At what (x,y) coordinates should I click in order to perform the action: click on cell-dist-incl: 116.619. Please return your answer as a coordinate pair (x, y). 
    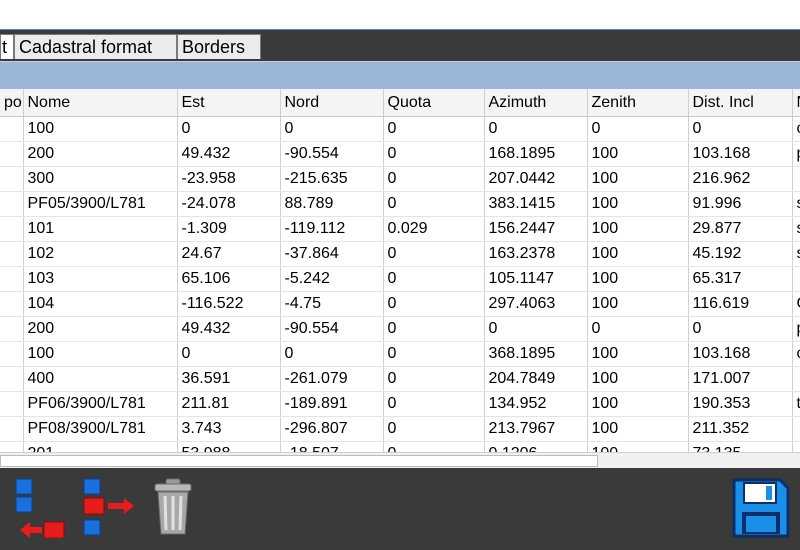
    Looking at the image, I should click on (740, 304).